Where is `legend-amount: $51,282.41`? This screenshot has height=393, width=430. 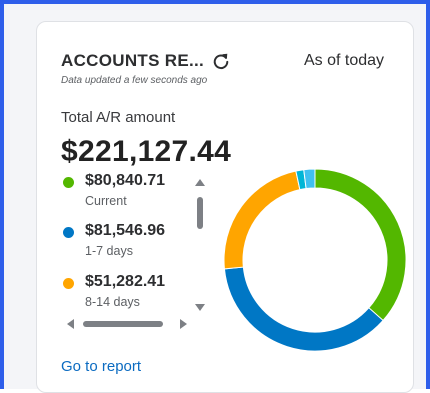
legend-amount: $51,282.41 is located at coordinates (125, 281).